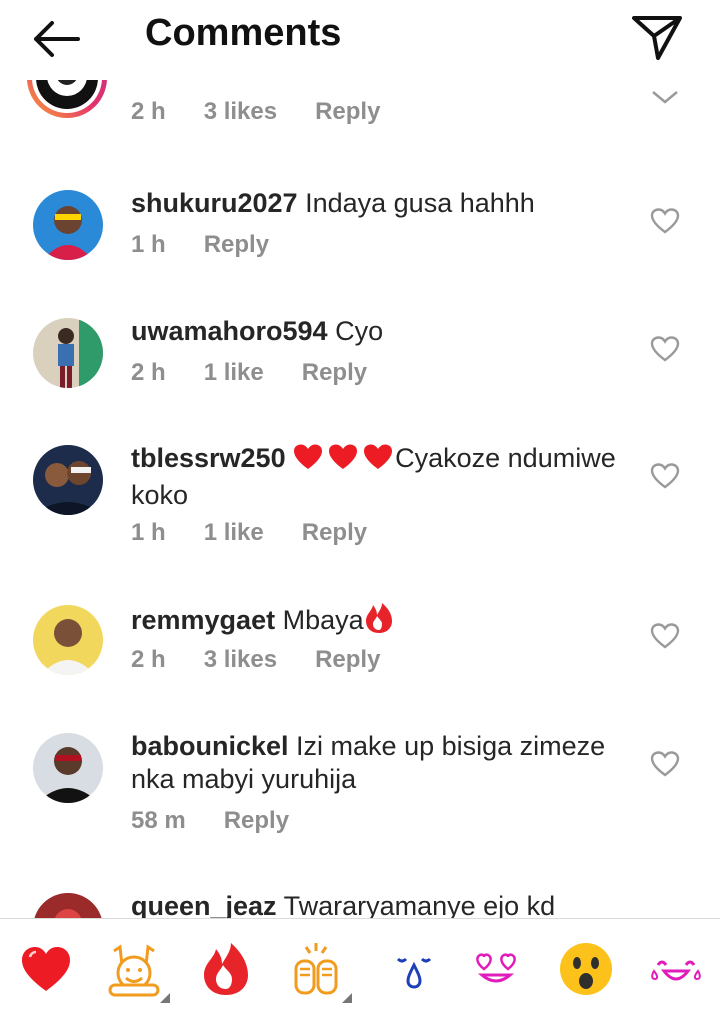  I want to click on comment-username: tblessrw250, so click(208, 458).